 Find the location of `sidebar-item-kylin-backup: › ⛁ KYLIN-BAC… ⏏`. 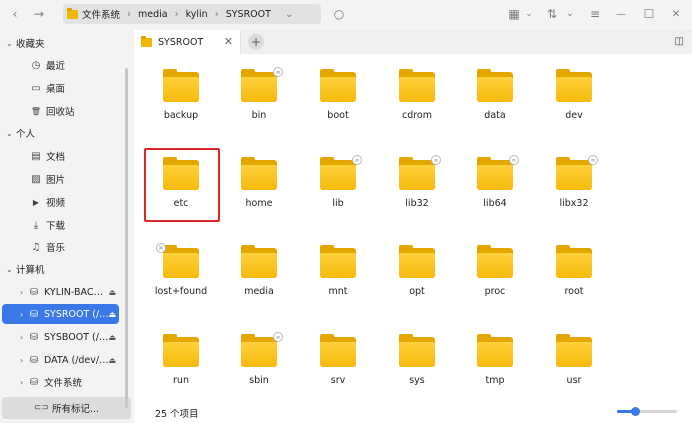

sidebar-item-kylin-backup: › ⛁ KYLIN-BAC… ⏏ is located at coordinates (60, 292).